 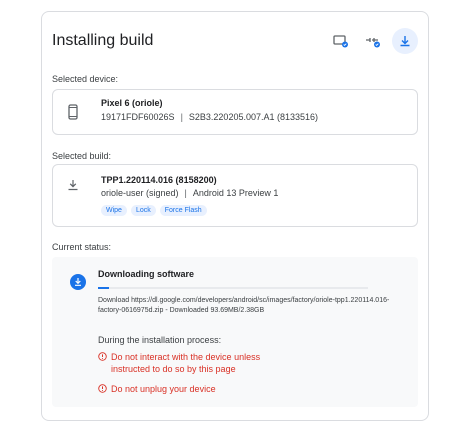 What do you see at coordinates (140, 193) in the screenshot?
I see `build-variant: oriole-user (signed)` at bounding box center [140, 193].